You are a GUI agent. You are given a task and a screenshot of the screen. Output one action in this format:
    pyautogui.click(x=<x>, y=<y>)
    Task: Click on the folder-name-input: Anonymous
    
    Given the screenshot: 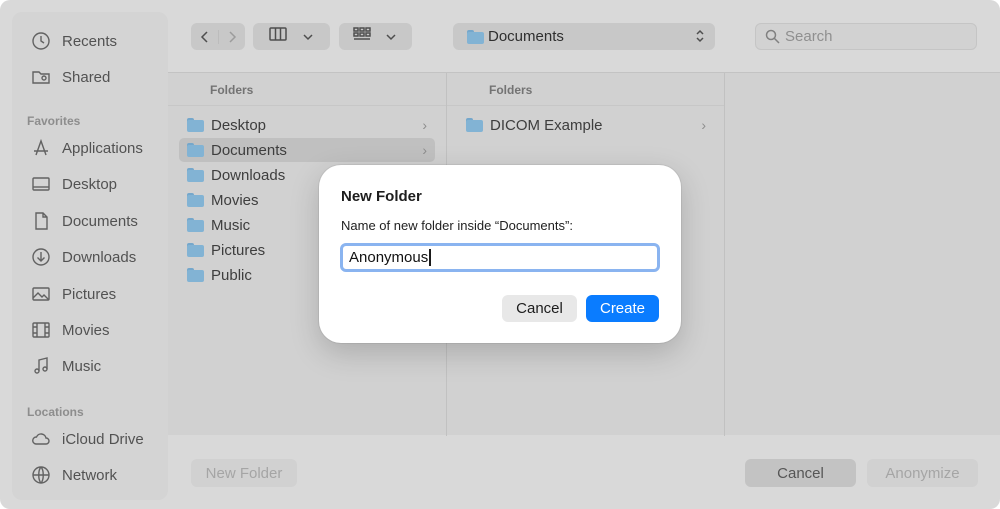 What is the action you would take?
    pyautogui.click(x=500, y=257)
    